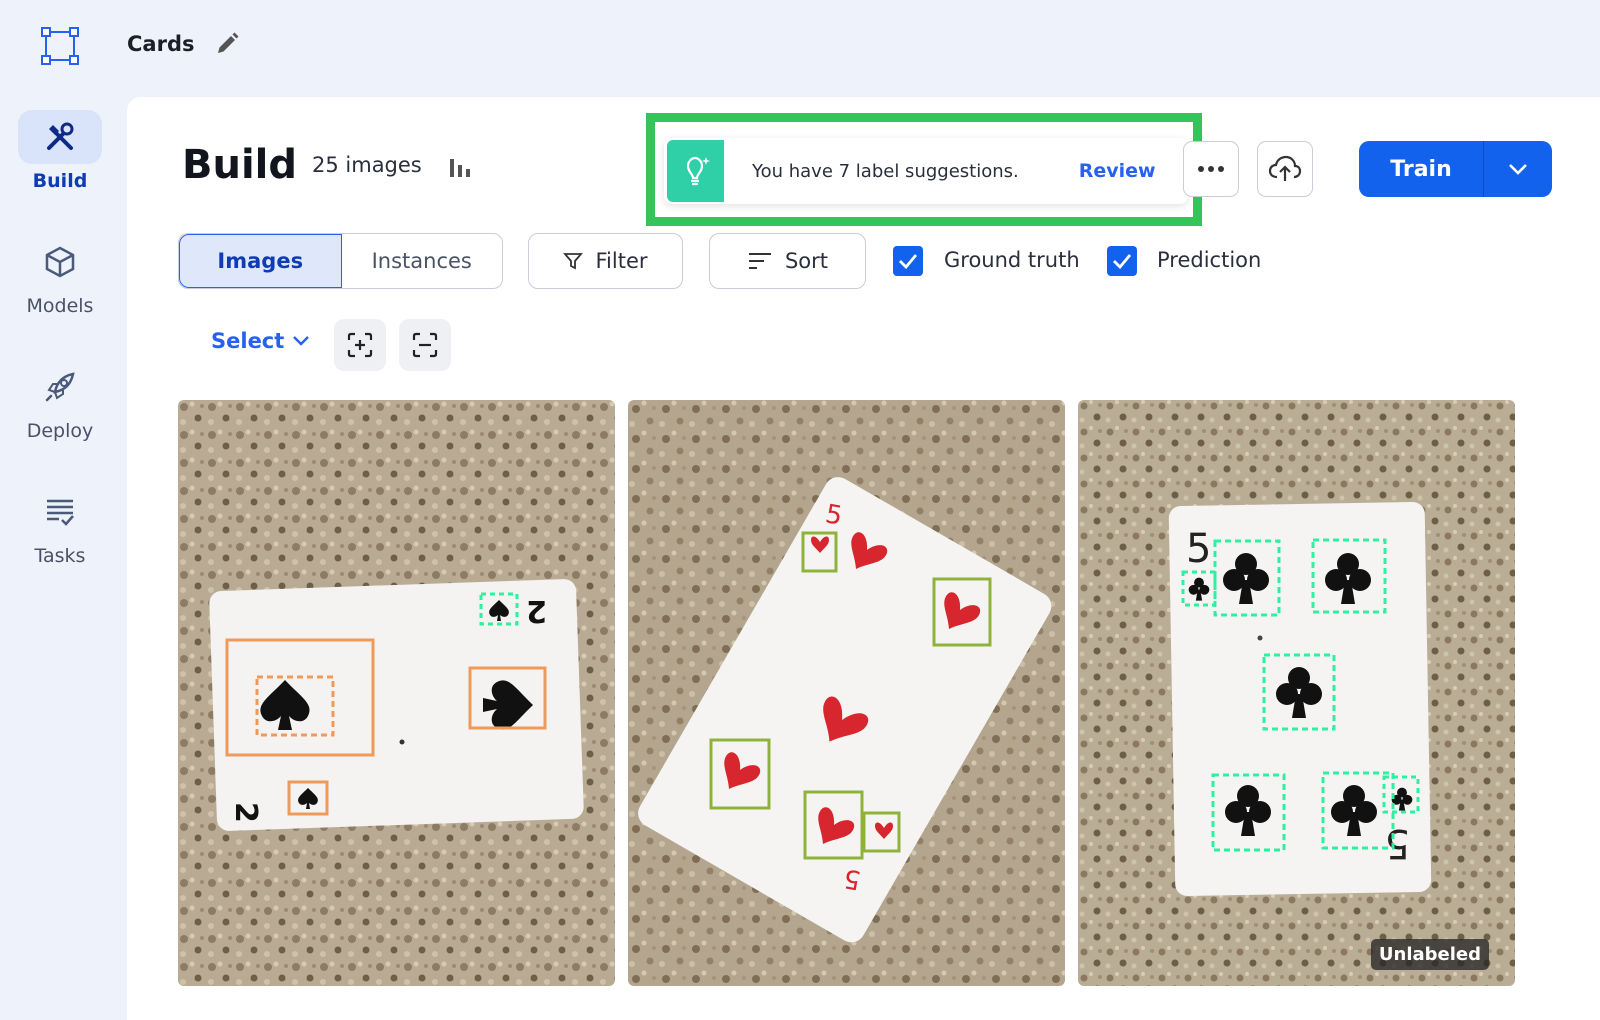 The height and width of the screenshot is (1020, 1600). What do you see at coordinates (60, 306) in the screenshot?
I see `sidebar-item-label: Models` at bounding box center [60, 306].